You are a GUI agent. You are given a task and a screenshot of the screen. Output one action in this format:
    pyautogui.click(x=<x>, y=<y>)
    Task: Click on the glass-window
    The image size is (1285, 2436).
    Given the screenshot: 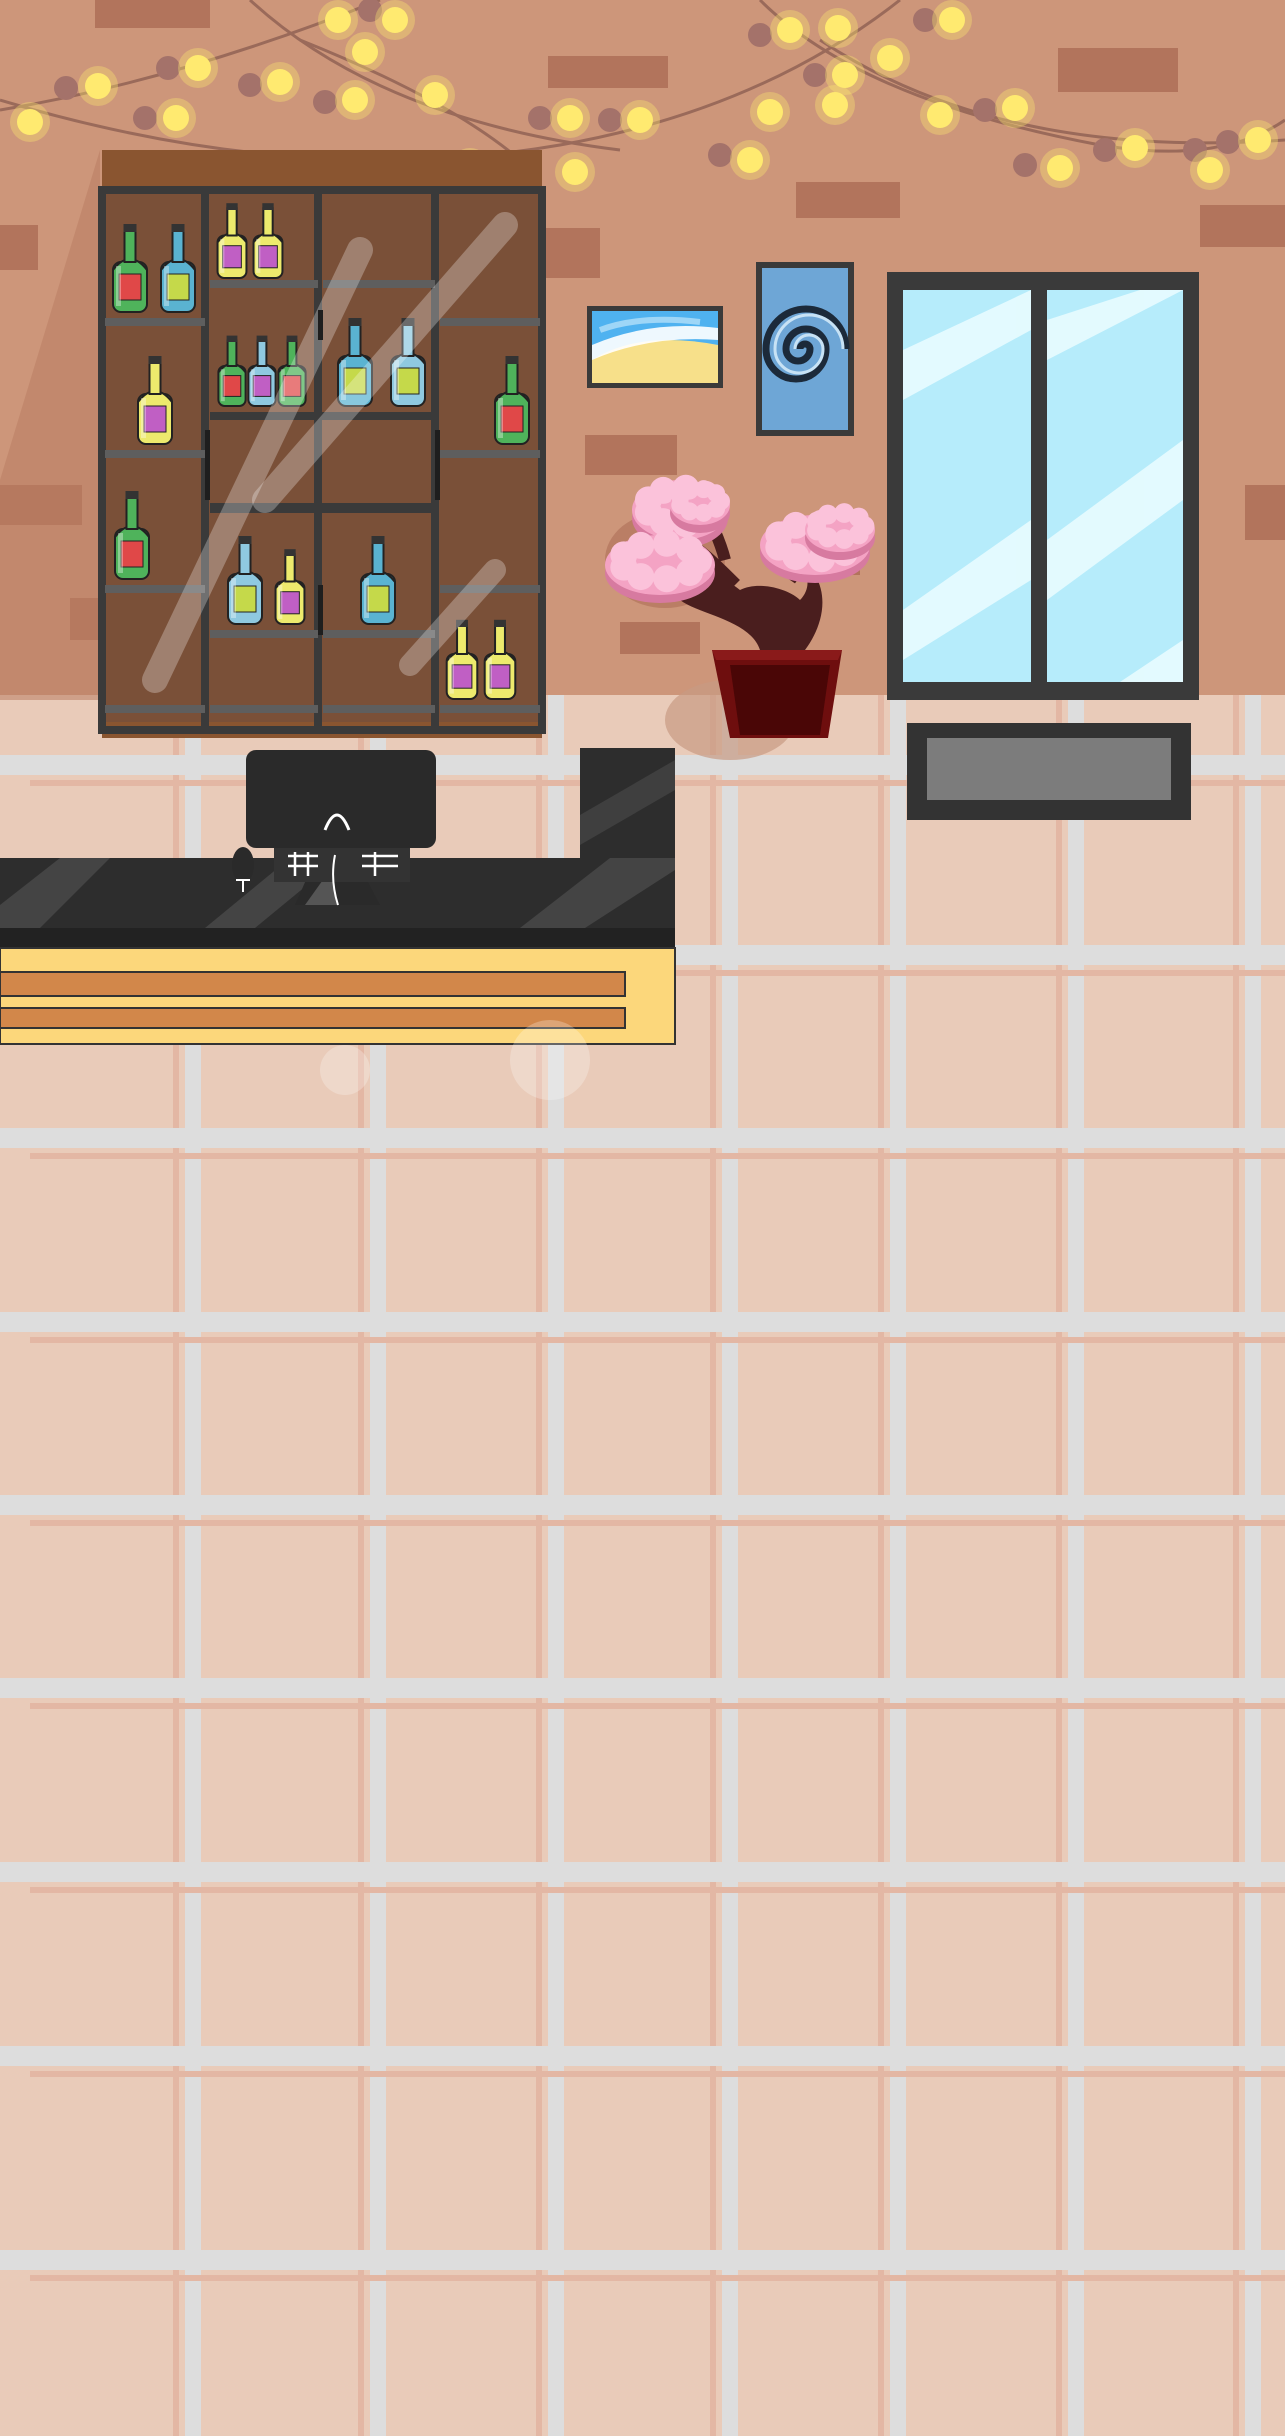 What is the action you would take?
    pyautogui.click(x=1043, y=486)
    